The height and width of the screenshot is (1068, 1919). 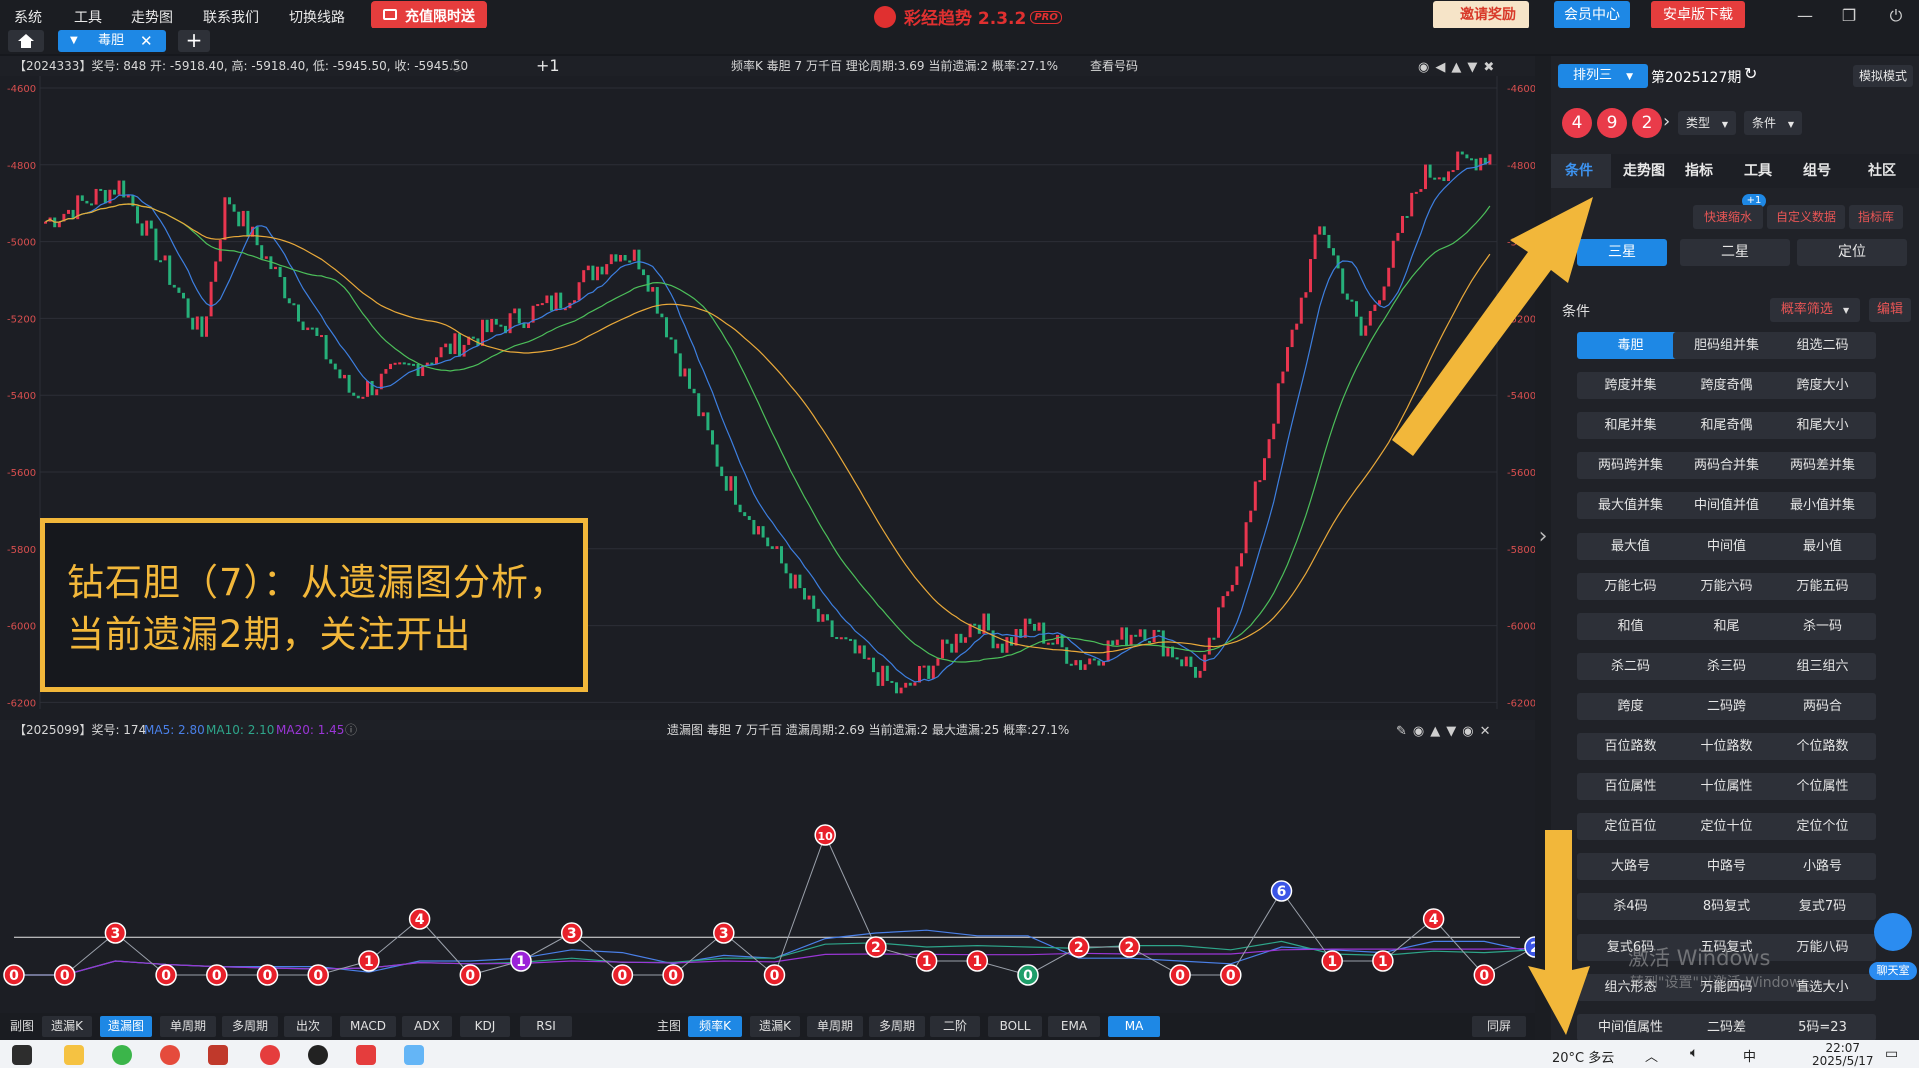 What do you see at coordinates (318, 1055) in the screenshot?
I see `qq-icon` at bounding box center [318, 1055].